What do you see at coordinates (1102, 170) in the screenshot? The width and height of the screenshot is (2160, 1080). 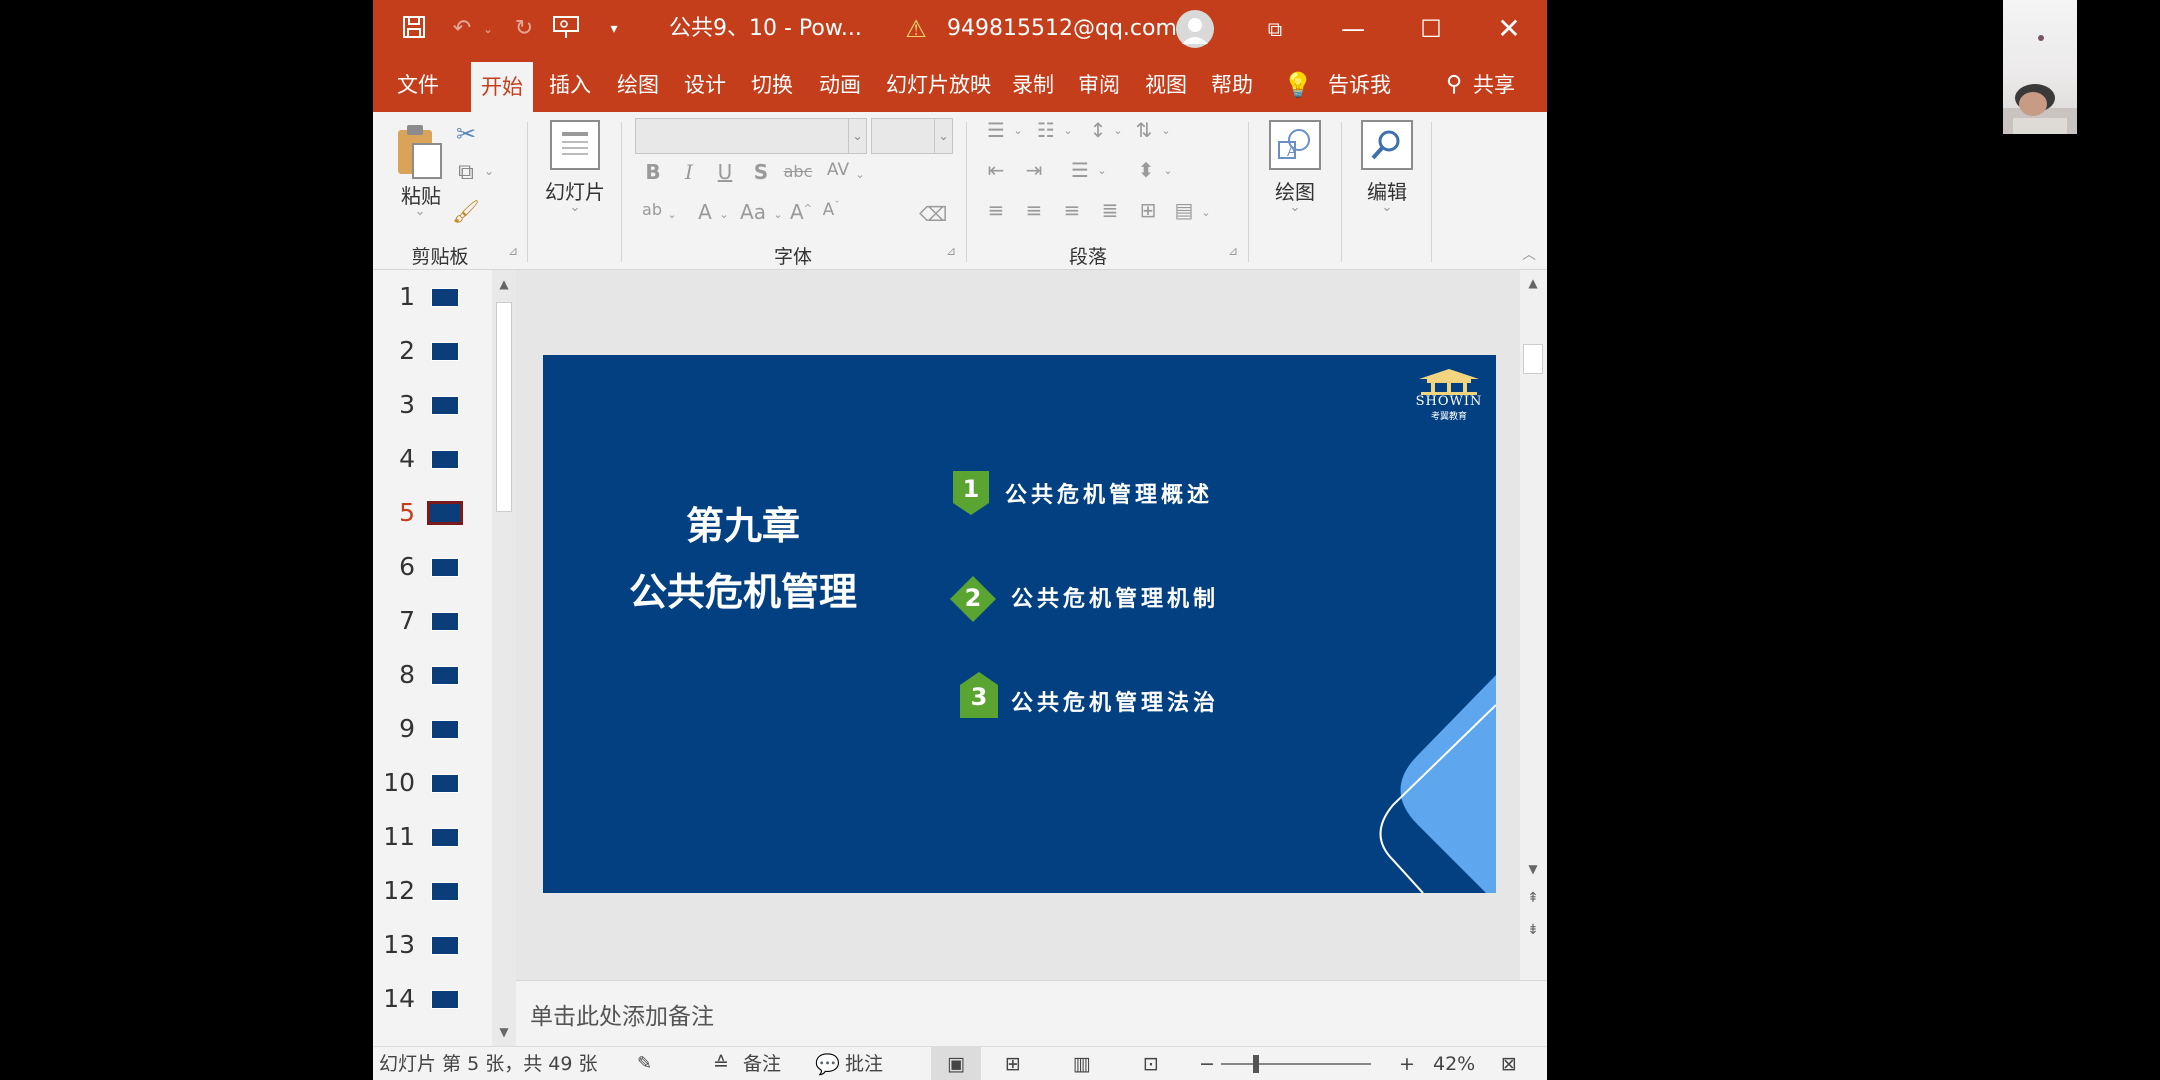 I see `columns-dropdown-icon: ⌄` at bounding box center [1102, 170].